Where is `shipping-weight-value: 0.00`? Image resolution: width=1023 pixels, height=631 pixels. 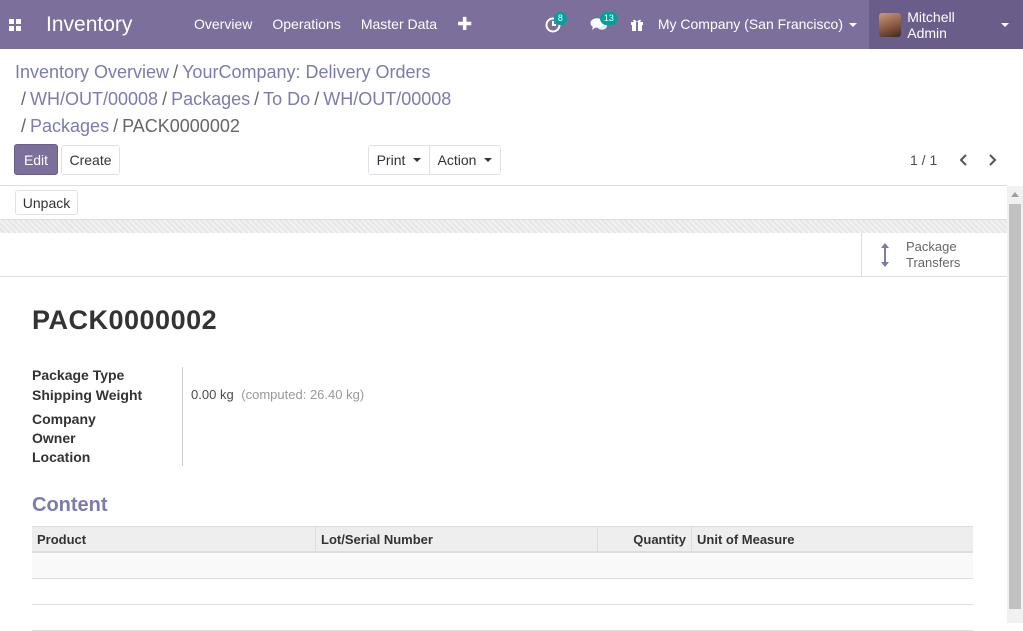 shipping-weight-value: 0.00 is located at coordinates (204, 394).